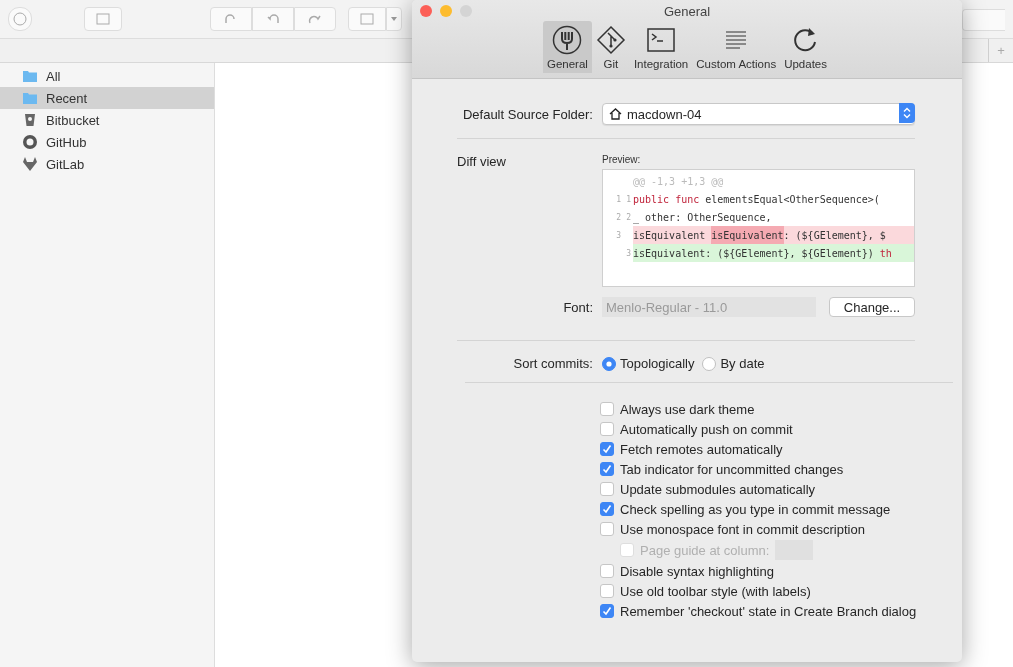 The image size is (1013, 667). What do you see at coordinates (781, 489) in the screenshot?
I see `option-checkbox: Update submodules automatically` at bounding box center [781, 489].